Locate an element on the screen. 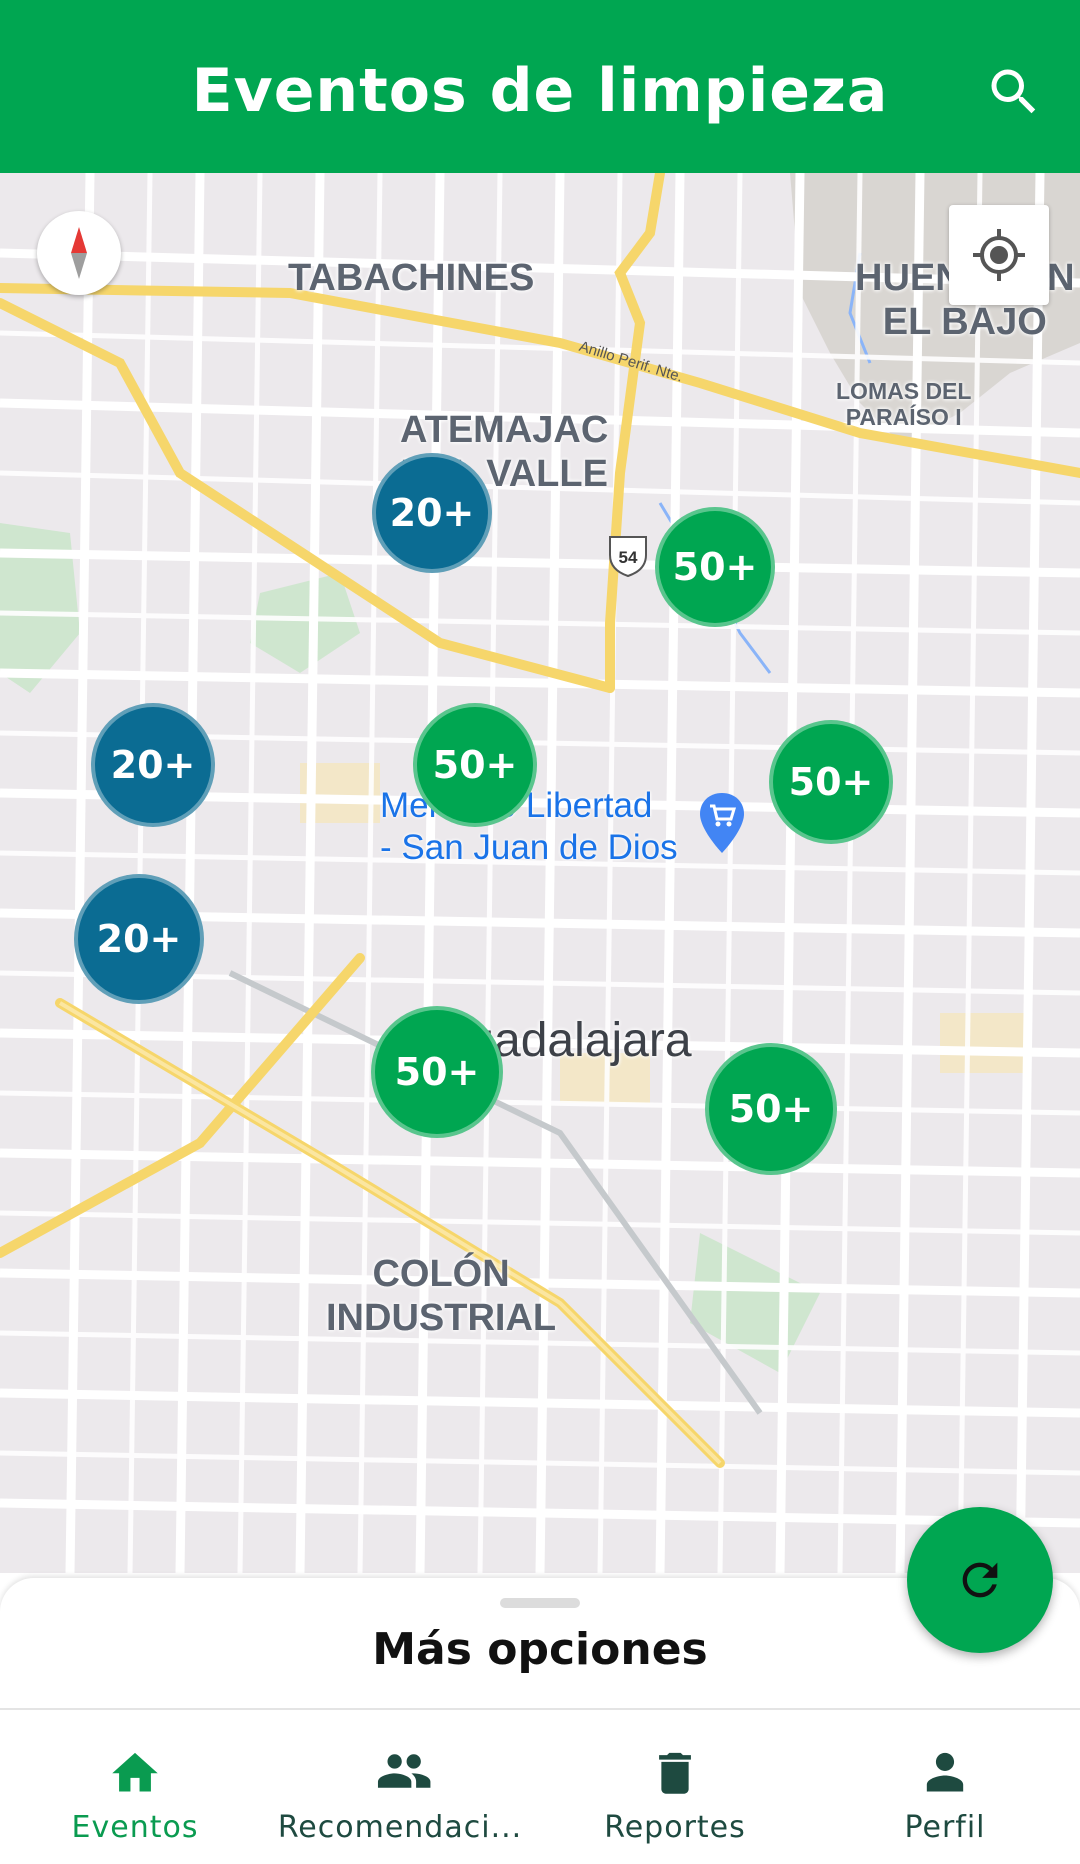 The height and width of the screenshot is (1864, 1080). route-shield-label: 54 is located at coordinates (628, 557).